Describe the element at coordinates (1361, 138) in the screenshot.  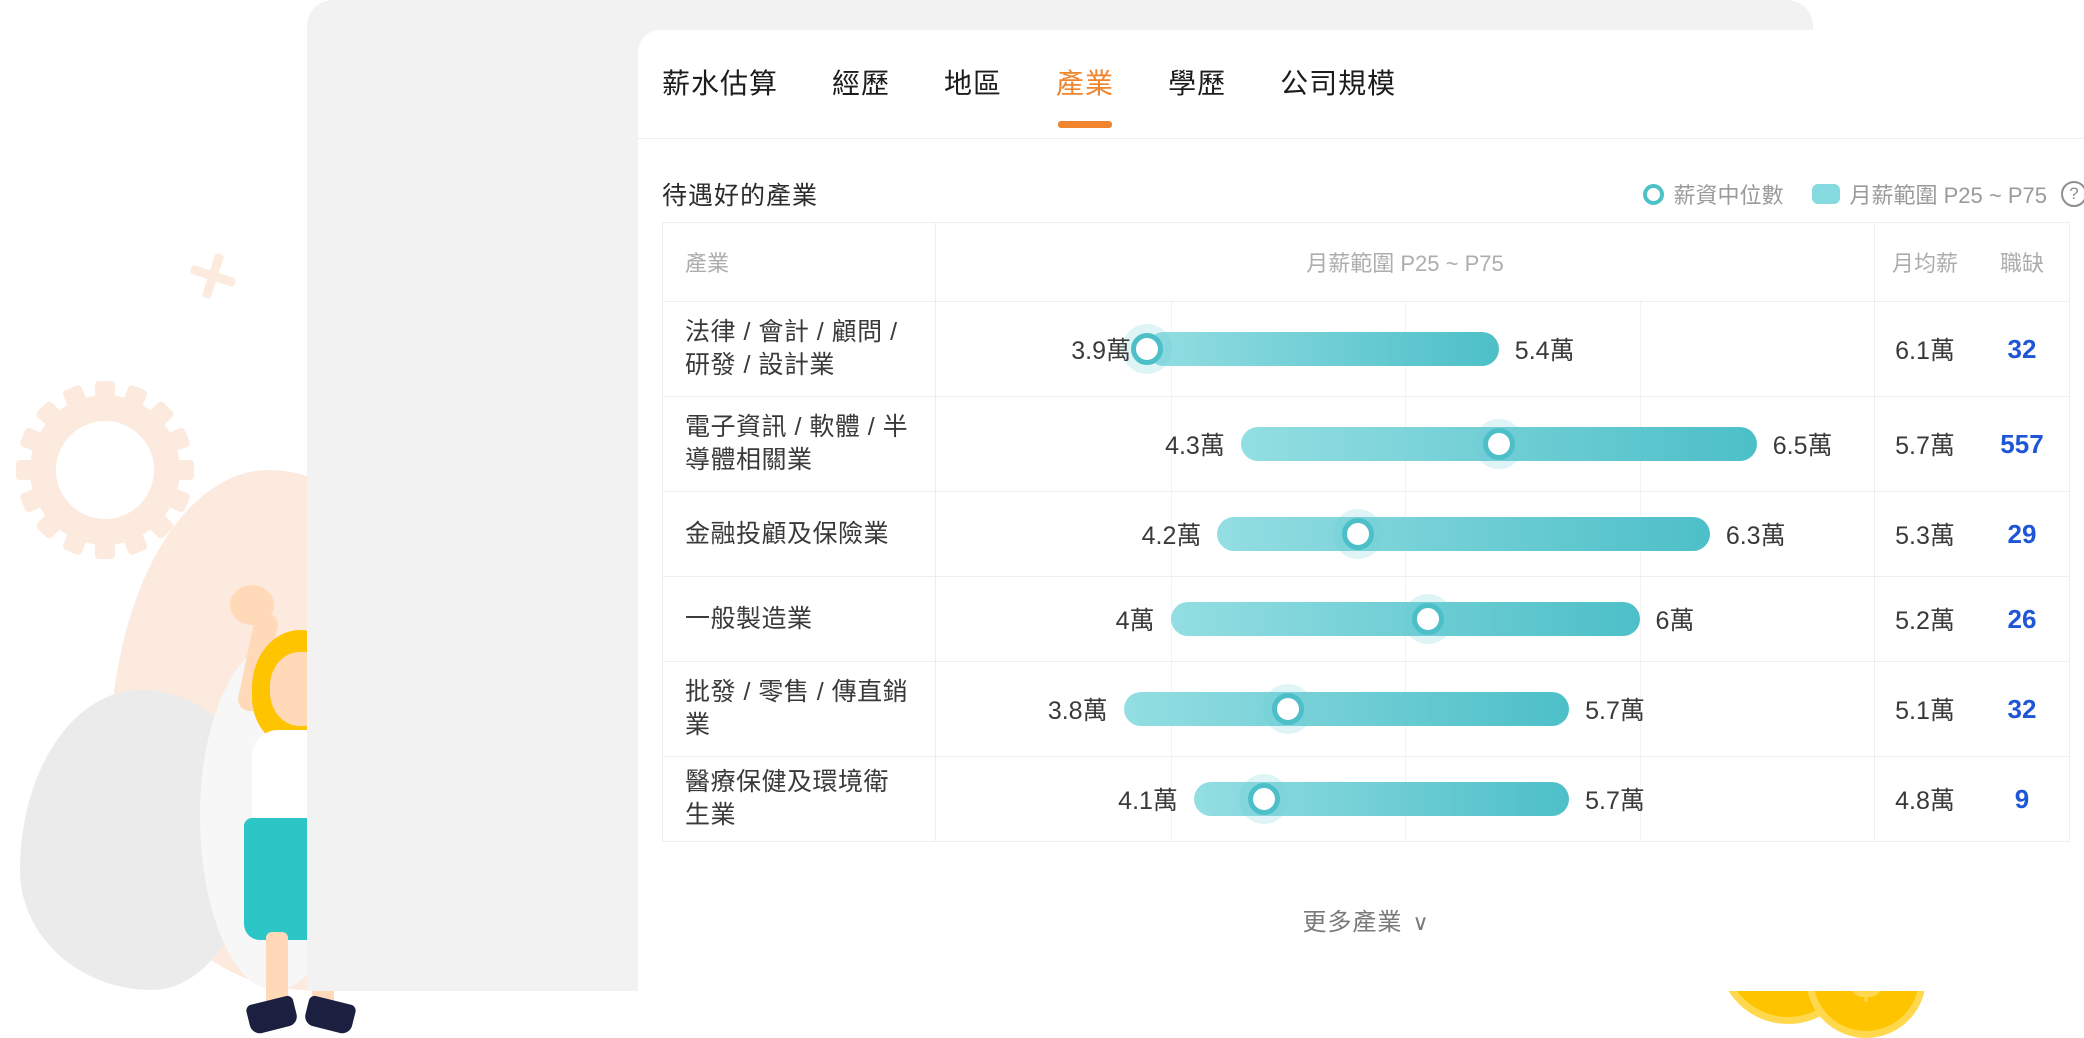
I see `tab-bar-divider` at that location.